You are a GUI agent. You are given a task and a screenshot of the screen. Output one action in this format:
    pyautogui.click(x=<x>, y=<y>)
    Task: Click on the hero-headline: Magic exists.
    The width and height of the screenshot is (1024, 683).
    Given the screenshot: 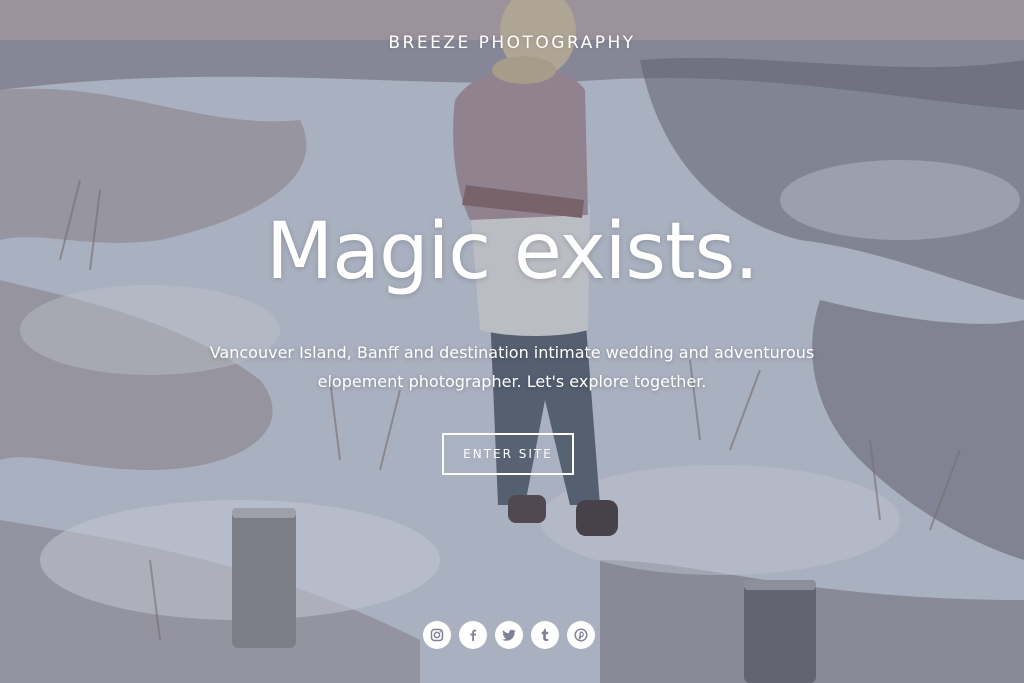 What is the action you would take?
    pyautogui.click(x=512, y=252)
    